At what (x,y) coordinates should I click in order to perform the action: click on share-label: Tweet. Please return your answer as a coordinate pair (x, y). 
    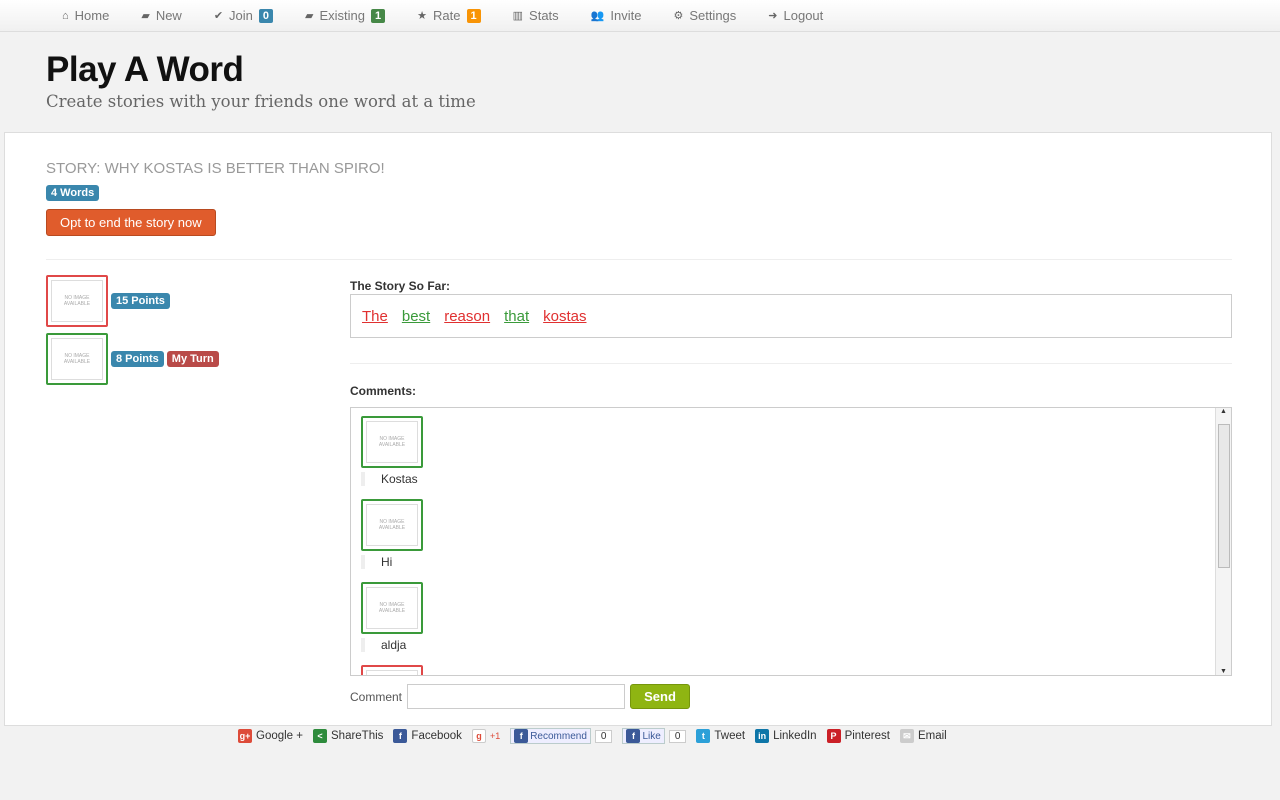
    Looking at the image, I should click on (730, 736).